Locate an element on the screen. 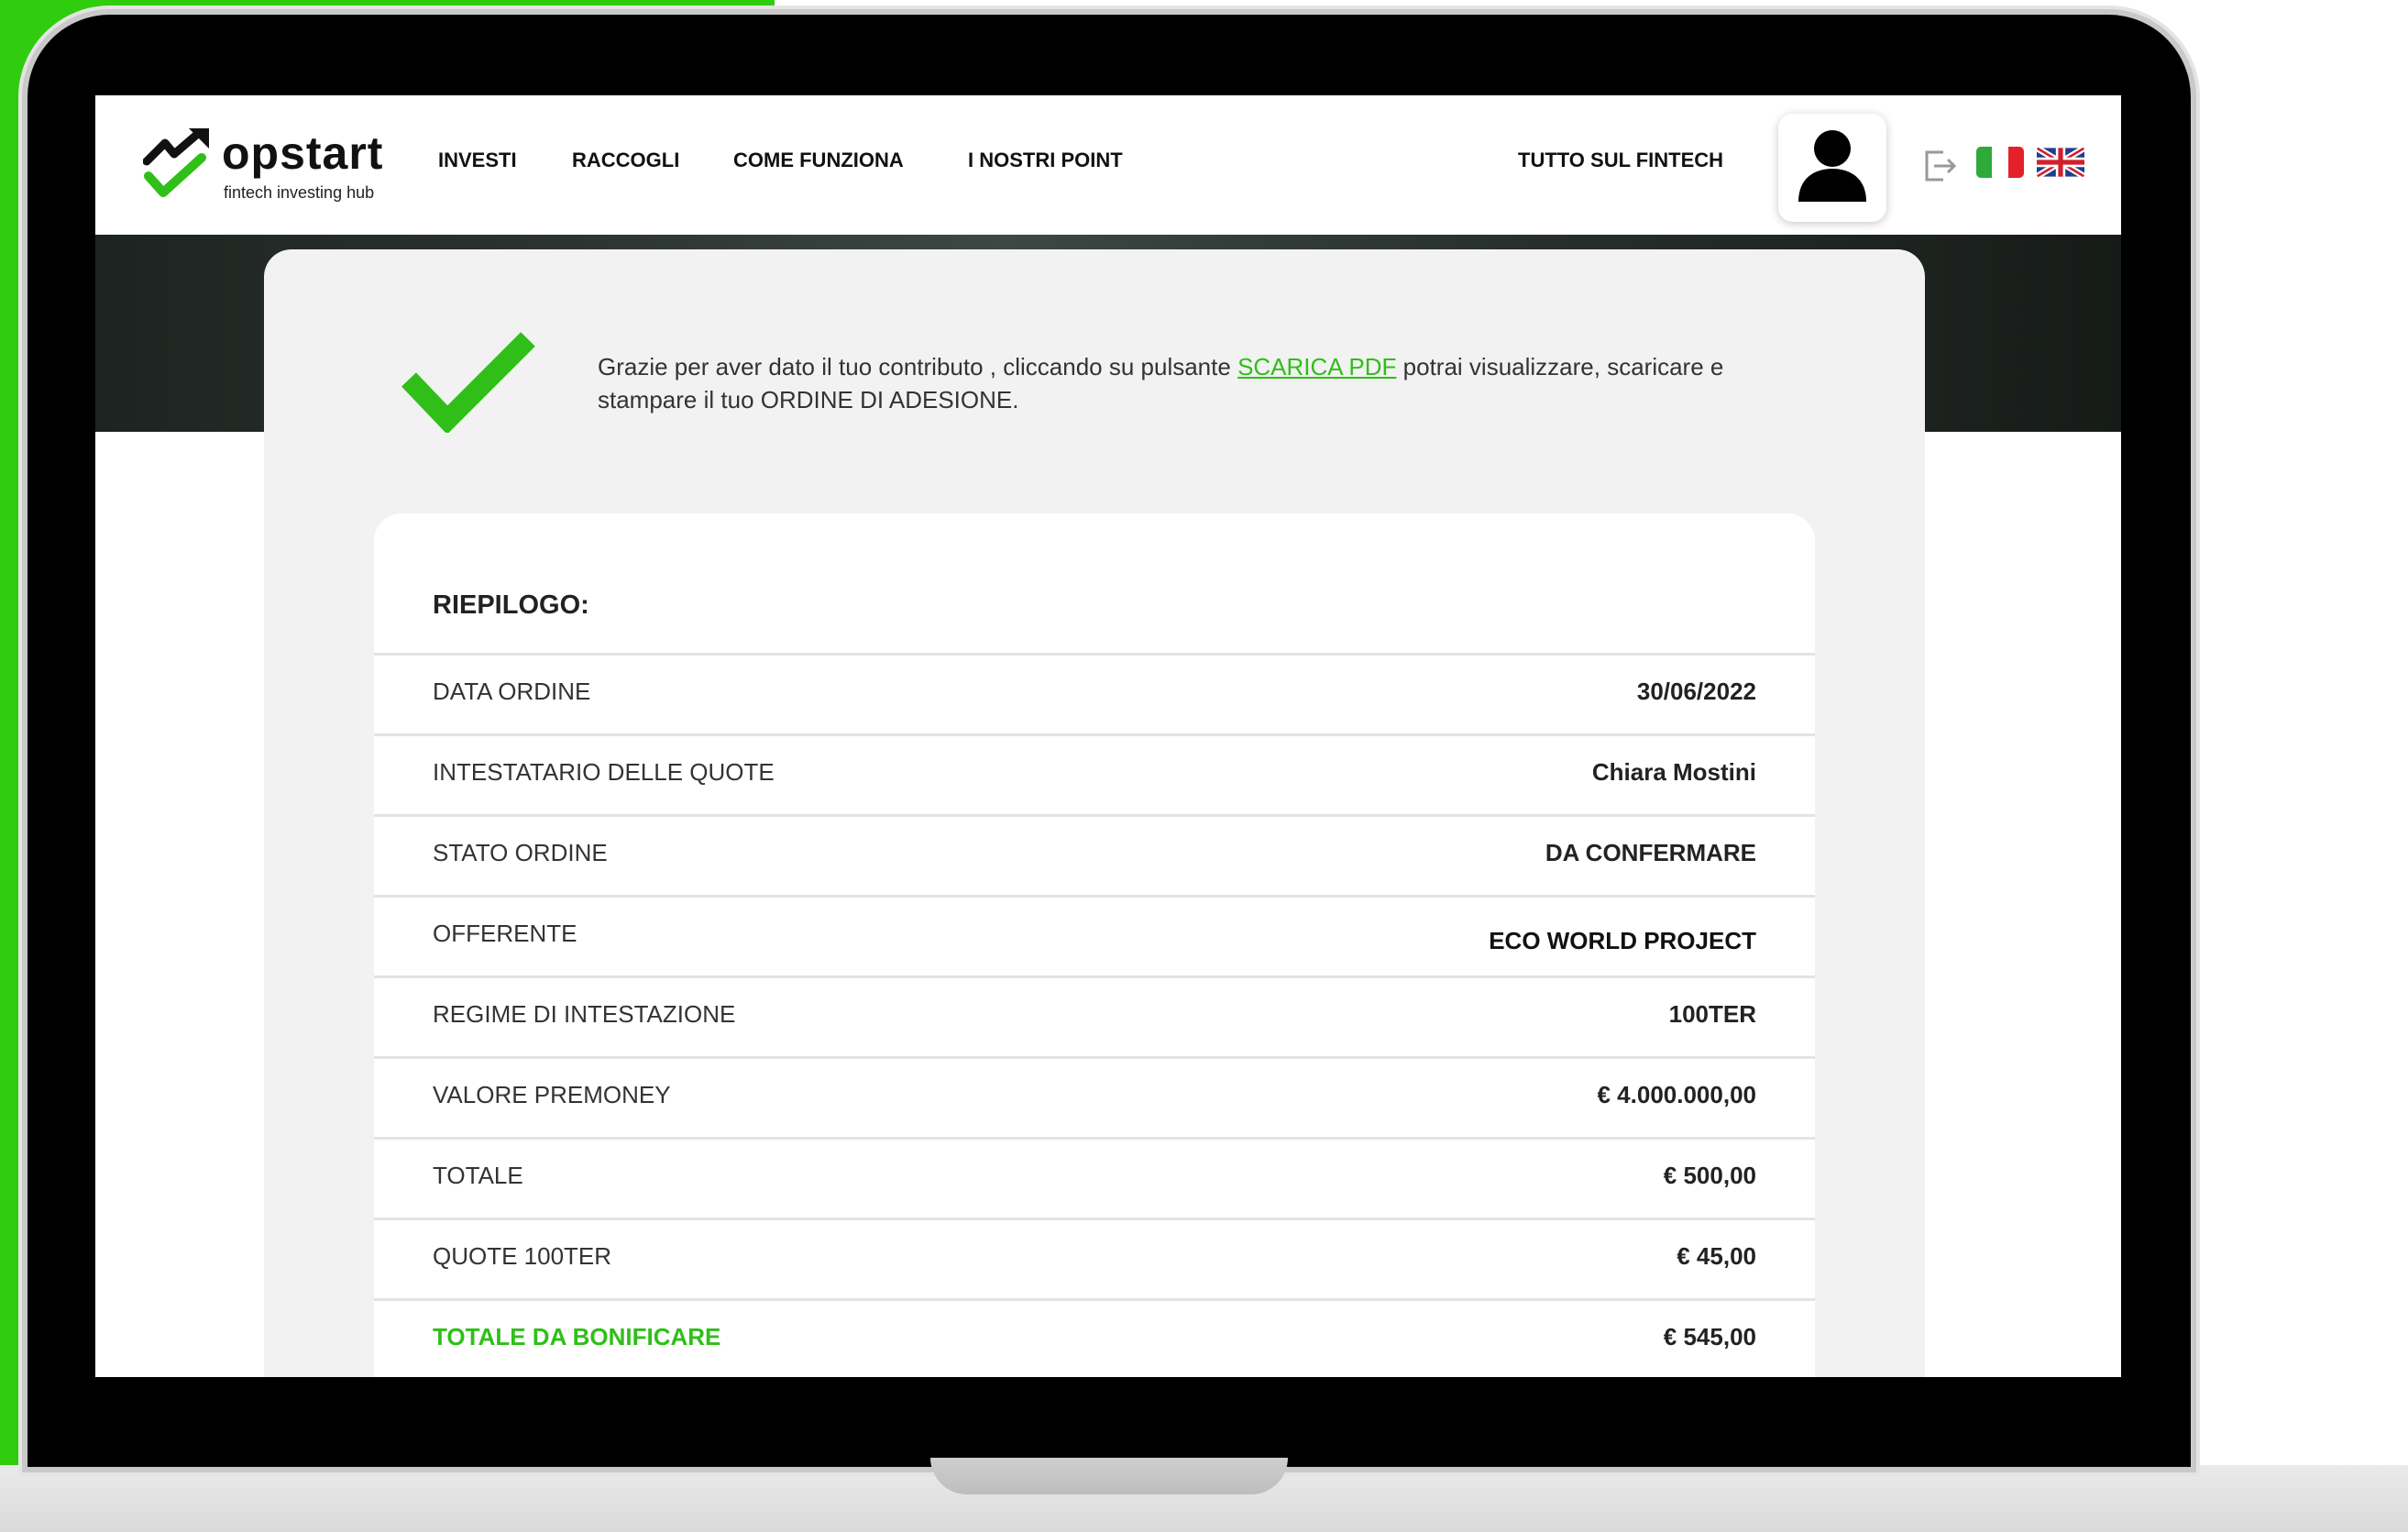 The height and width of the screenshot is (1532, 2408). row-value: € 45,00 is located at coordinates (1716, 1256).